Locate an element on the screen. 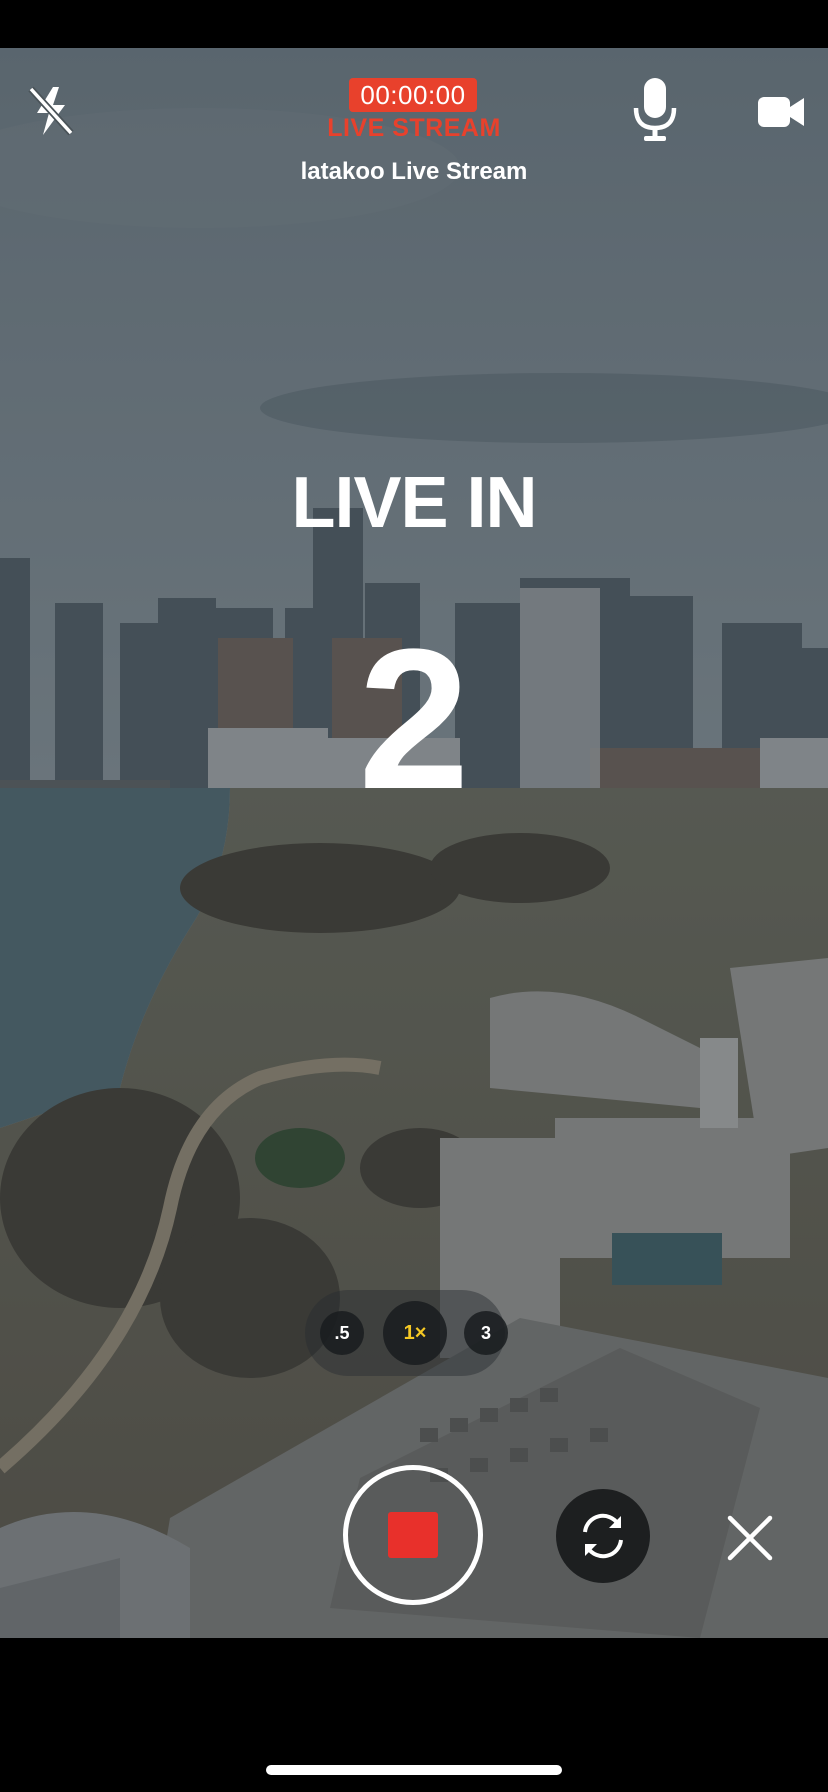 This screenshot has width=828, height=1792. microphone-button is located at coordinates (655, 111).